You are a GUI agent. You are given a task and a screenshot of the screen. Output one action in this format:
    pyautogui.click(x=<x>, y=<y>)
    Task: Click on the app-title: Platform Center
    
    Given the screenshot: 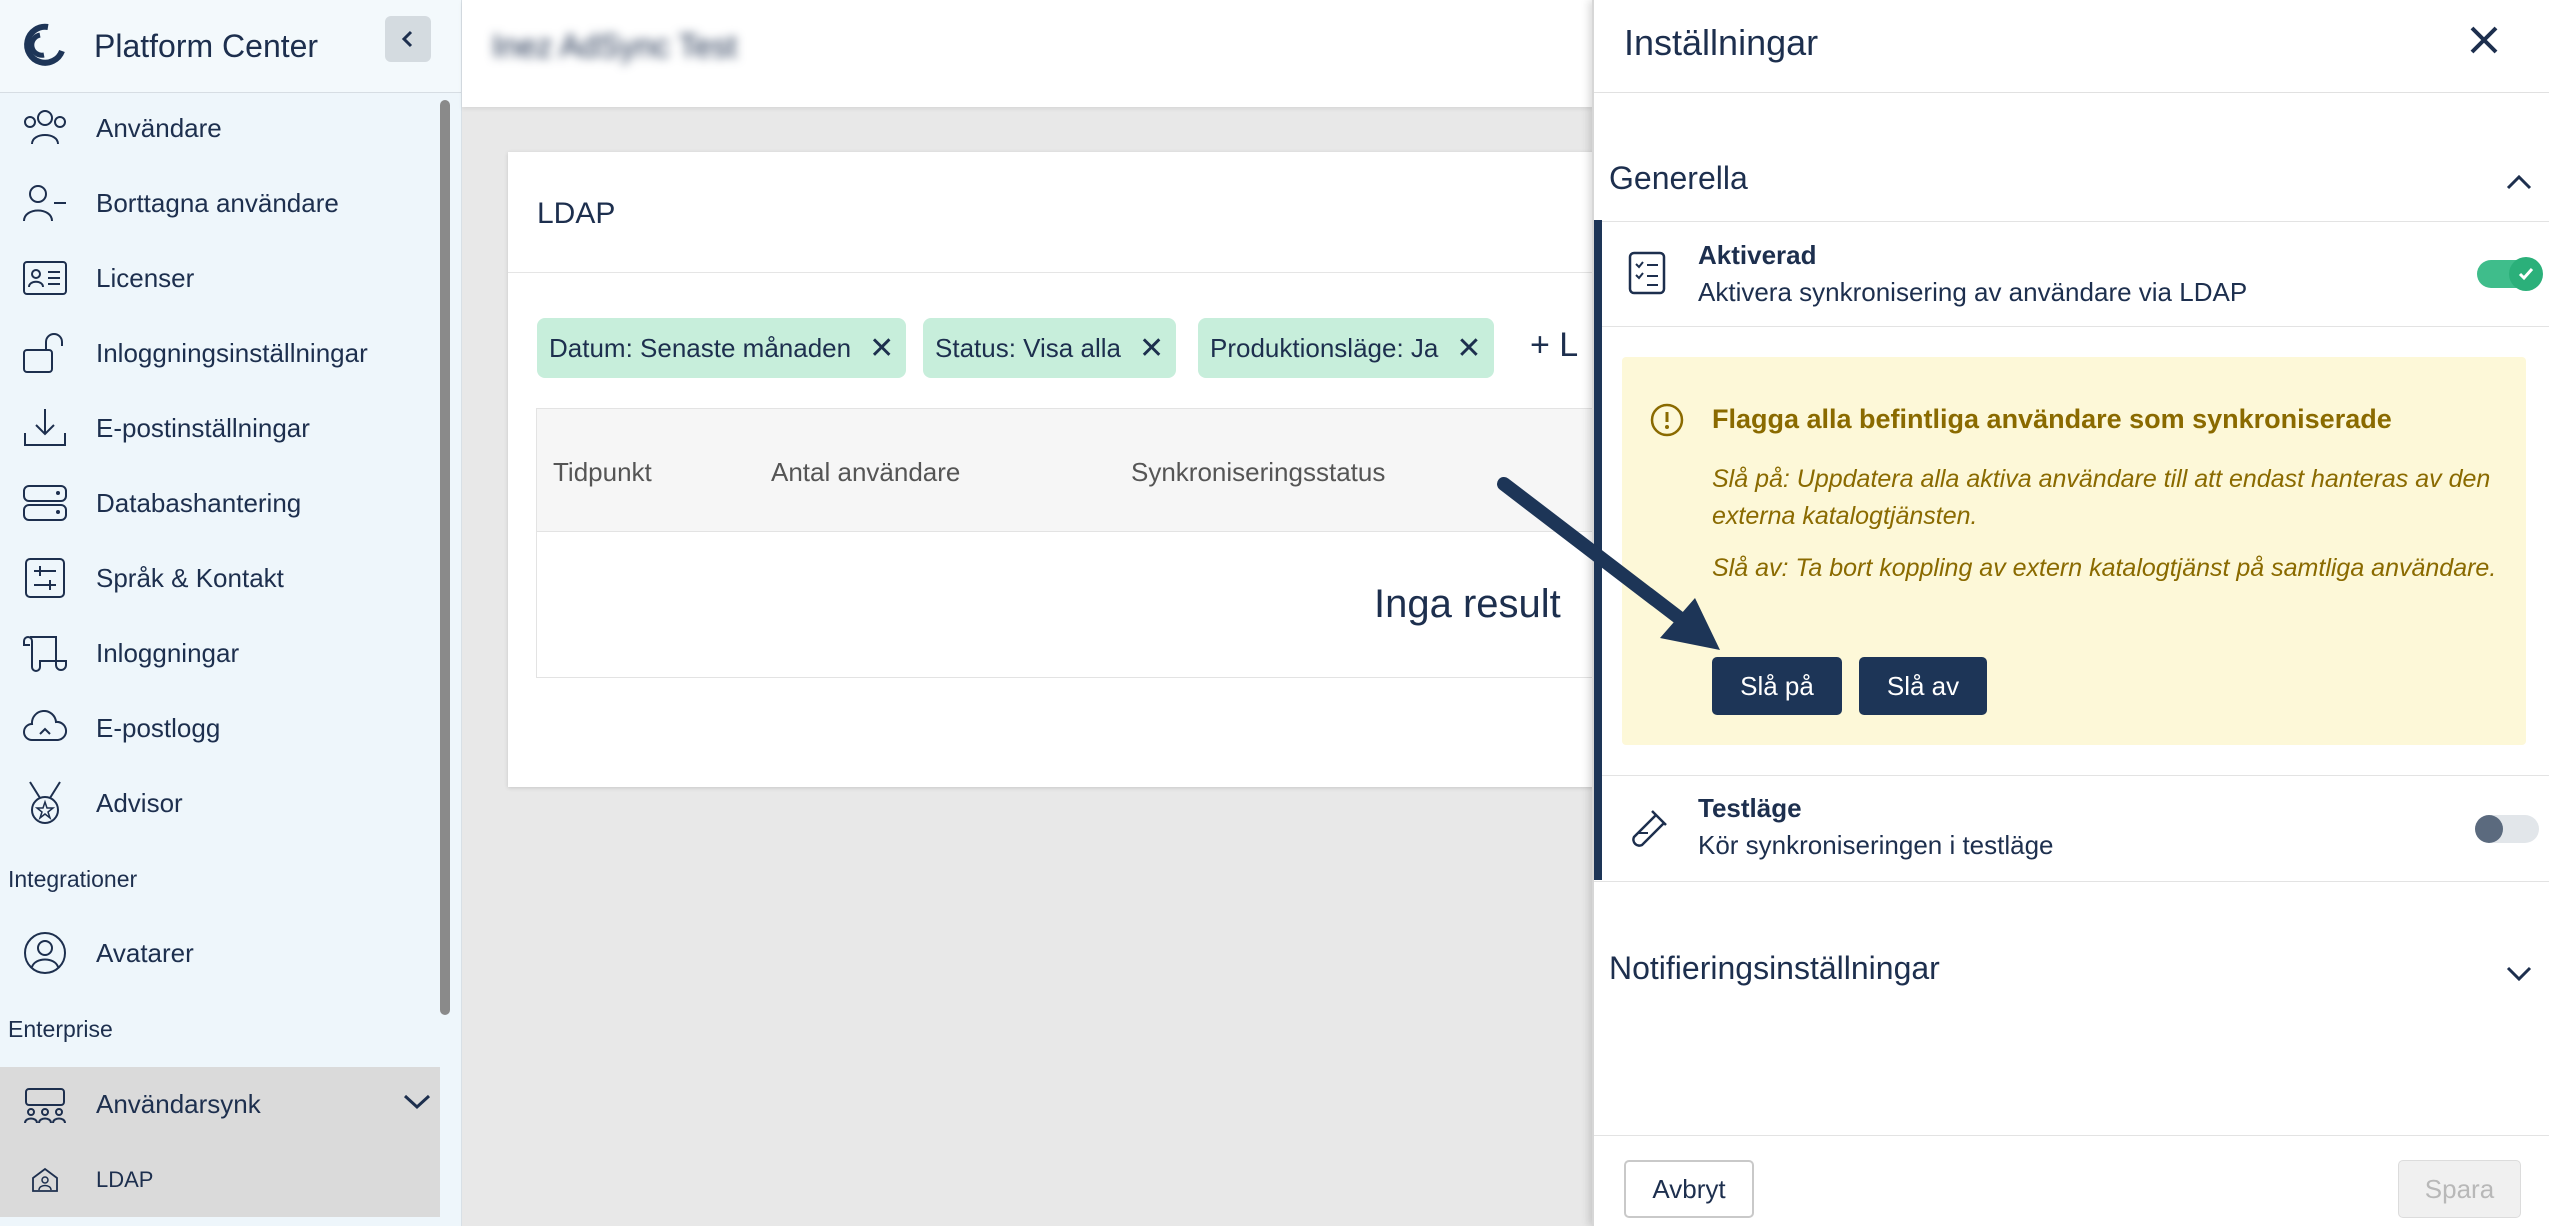 What is the action you would take?
    pyautogui.click(x=206, y=45)
    